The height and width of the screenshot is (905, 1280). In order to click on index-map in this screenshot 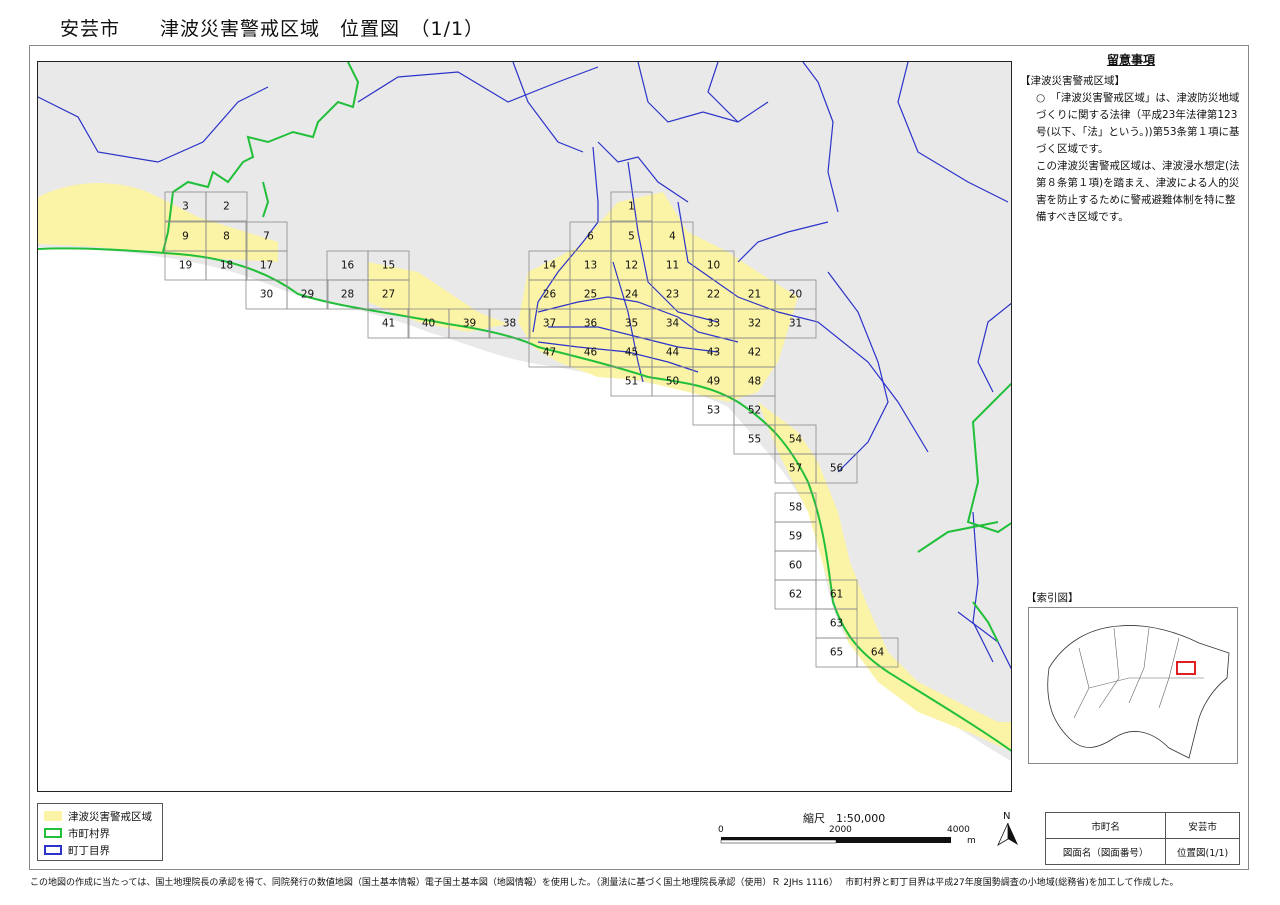, I will do `click(1133, 685)`.